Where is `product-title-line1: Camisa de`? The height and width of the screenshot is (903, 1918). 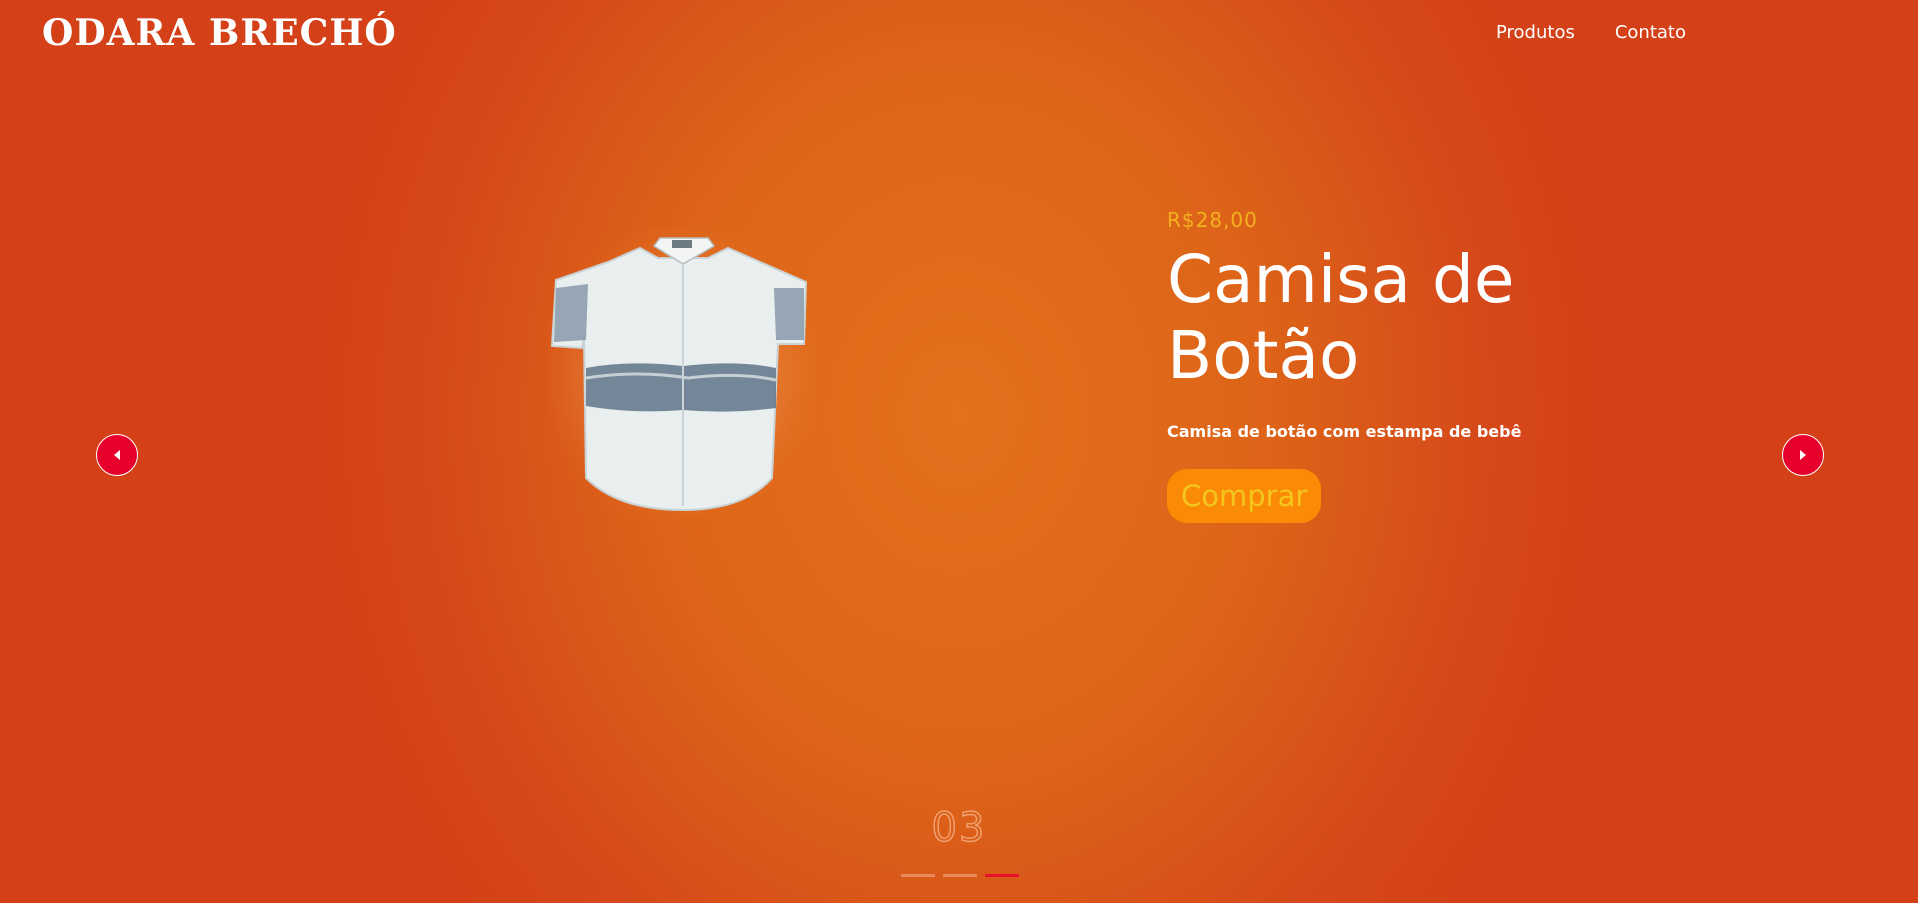
product-title-line1: Camisa de is located at coordinates (1341, 279).